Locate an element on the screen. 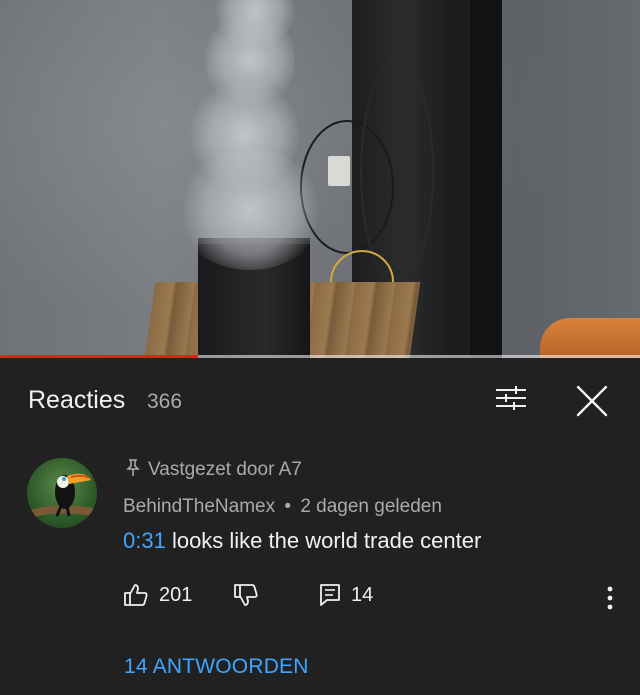 The width and height of the screenshot is (640, 695). comment-actions: 201 14 is located at coordinates (373, 598).